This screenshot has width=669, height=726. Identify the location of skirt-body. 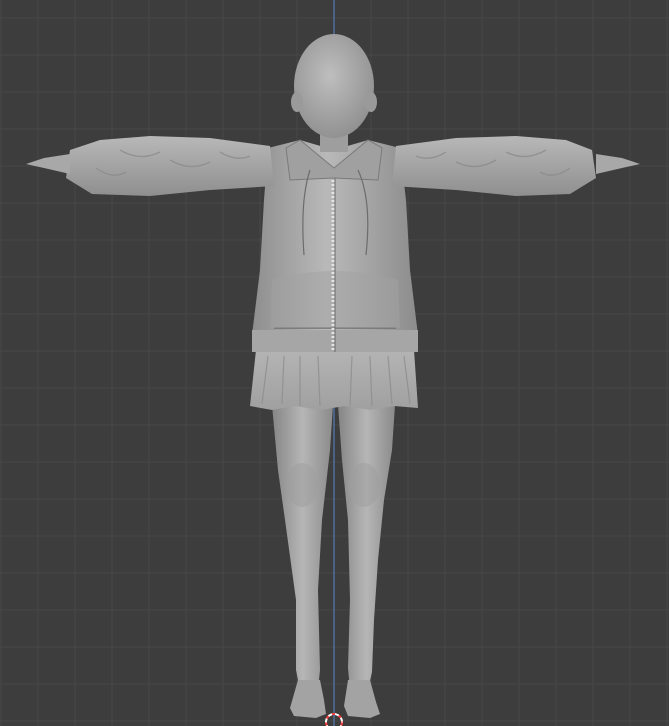
(334, 380).